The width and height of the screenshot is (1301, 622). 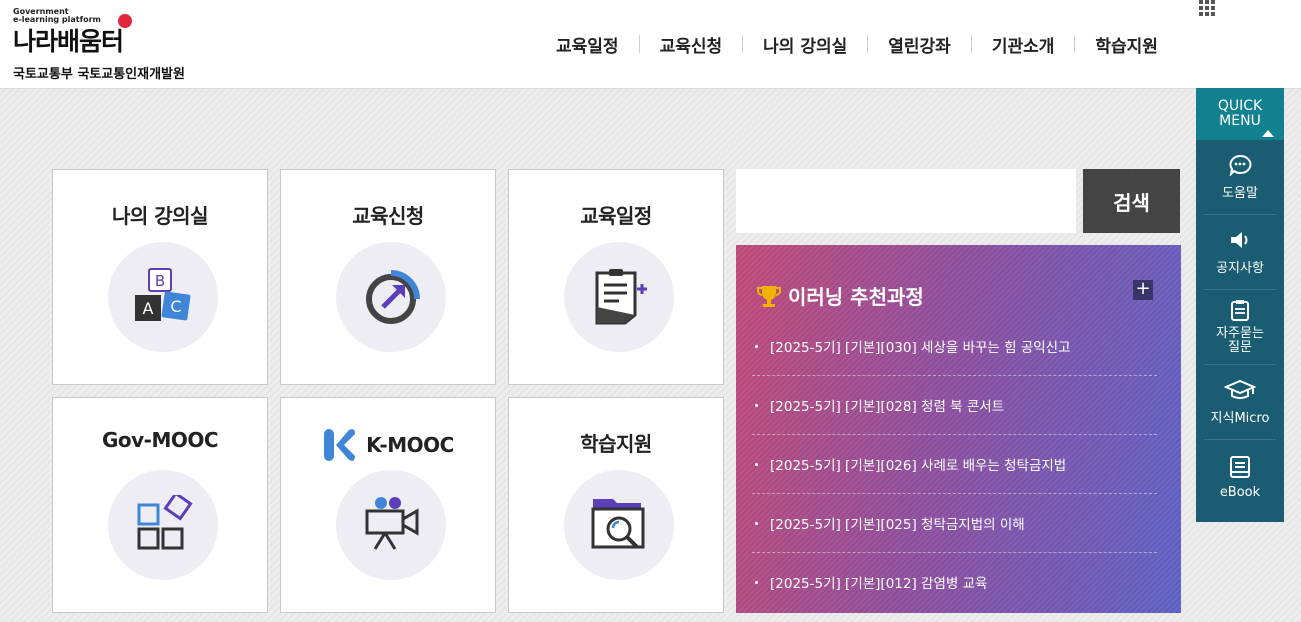 What do you see at coordinates (856, 297) in the screenshot?
I see `panel-title: 이러닝 추천과정` at bounding box center [856, 297].